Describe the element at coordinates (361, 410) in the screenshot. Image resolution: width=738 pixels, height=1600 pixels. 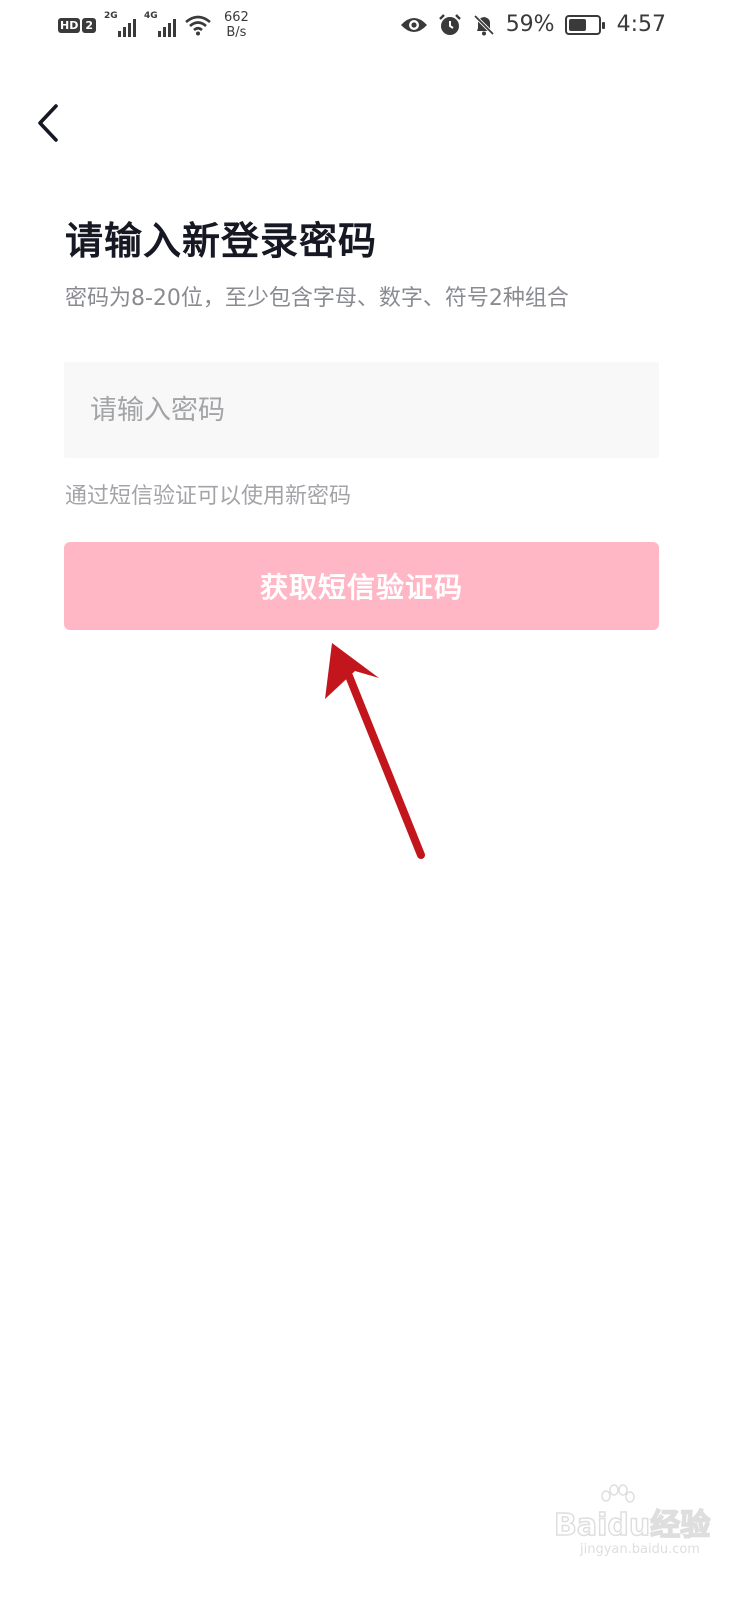
I see `password-input` at that location.